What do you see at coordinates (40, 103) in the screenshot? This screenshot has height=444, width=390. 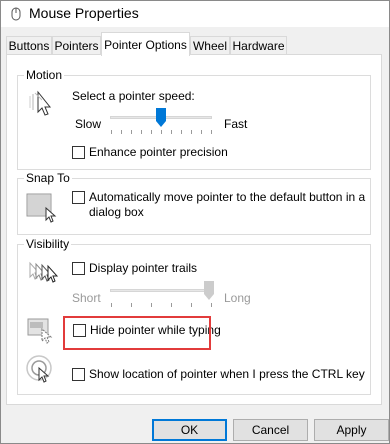 I see `pointer-speed-icon` at bounding box center [40, 103].